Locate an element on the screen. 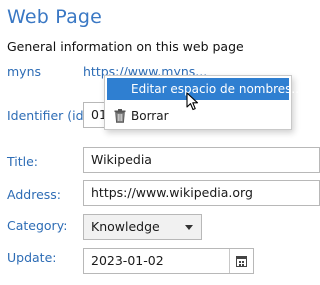  update-label: Update: is located at coordinates (32, 257).